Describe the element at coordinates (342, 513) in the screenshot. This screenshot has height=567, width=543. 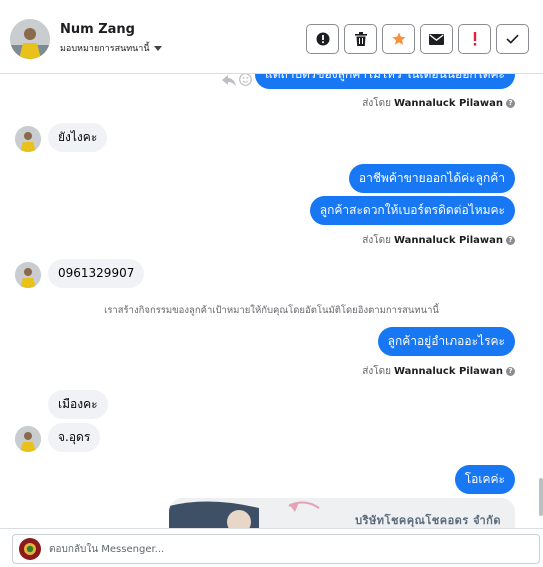
I see `image-attachment: บริษัทโชคคุณโชคอดร จำกัด` at that location.